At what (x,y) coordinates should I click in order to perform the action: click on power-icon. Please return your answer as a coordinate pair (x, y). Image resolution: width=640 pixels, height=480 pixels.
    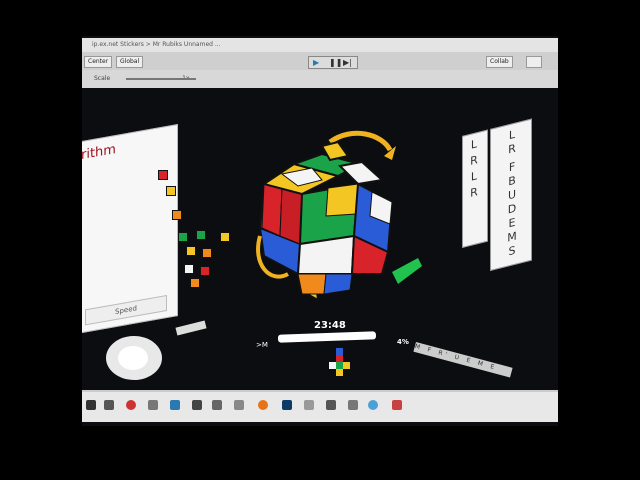
    Looking at the image, I should click on (397, 405).